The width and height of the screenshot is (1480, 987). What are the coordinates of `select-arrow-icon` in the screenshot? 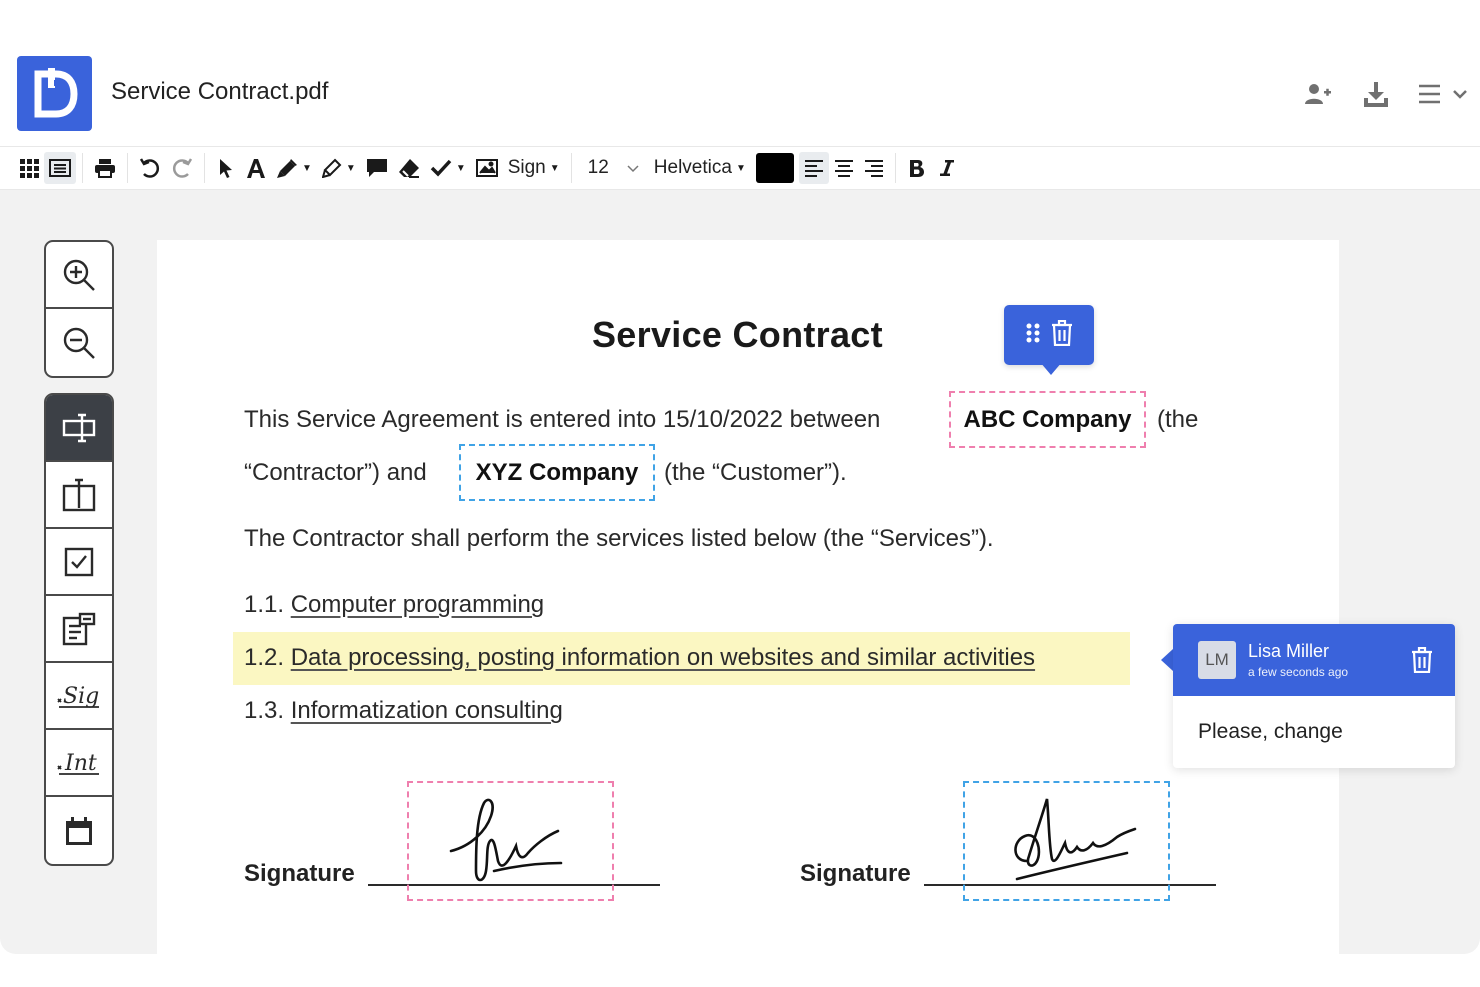 It's located at (226, 168).